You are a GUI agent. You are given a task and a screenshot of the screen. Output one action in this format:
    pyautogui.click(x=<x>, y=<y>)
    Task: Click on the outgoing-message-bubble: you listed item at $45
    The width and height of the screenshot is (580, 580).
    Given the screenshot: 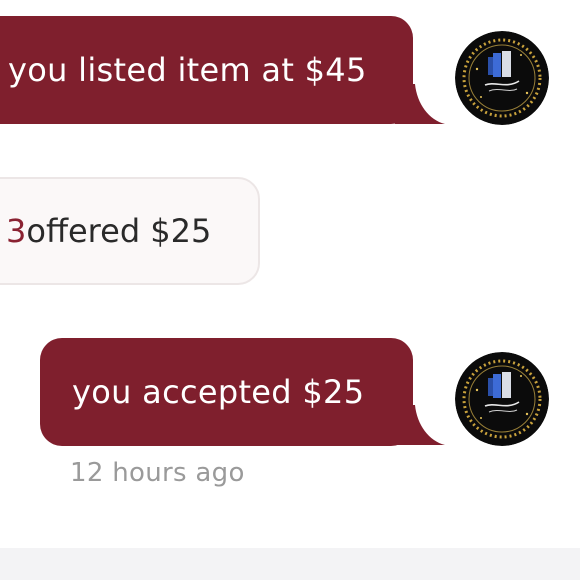 What is the action you would take?
    pyautogui.click(x=206, y=70)
    